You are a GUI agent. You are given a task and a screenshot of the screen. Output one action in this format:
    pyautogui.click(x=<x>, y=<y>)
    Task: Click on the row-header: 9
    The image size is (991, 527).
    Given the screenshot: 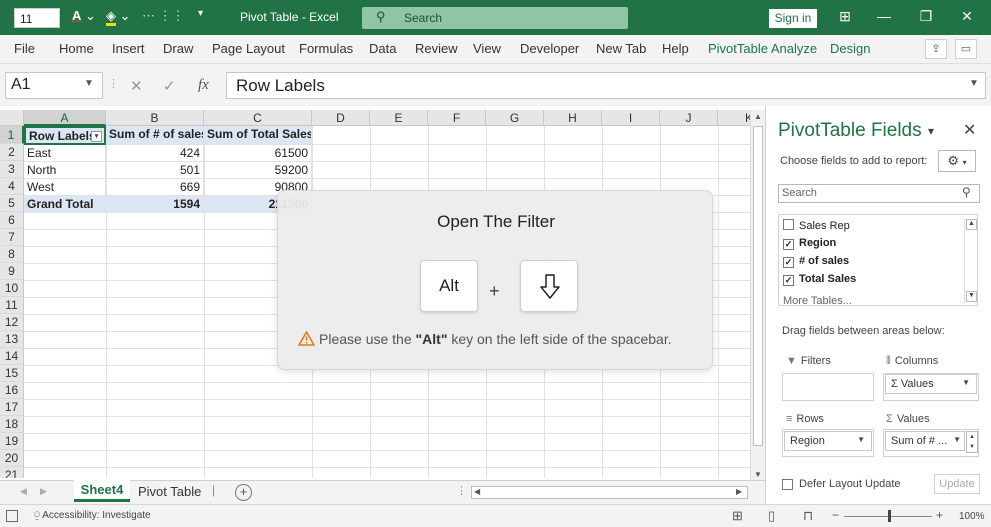 What is the action you would take?
    pyautogui.click(x=12, y=271)
    